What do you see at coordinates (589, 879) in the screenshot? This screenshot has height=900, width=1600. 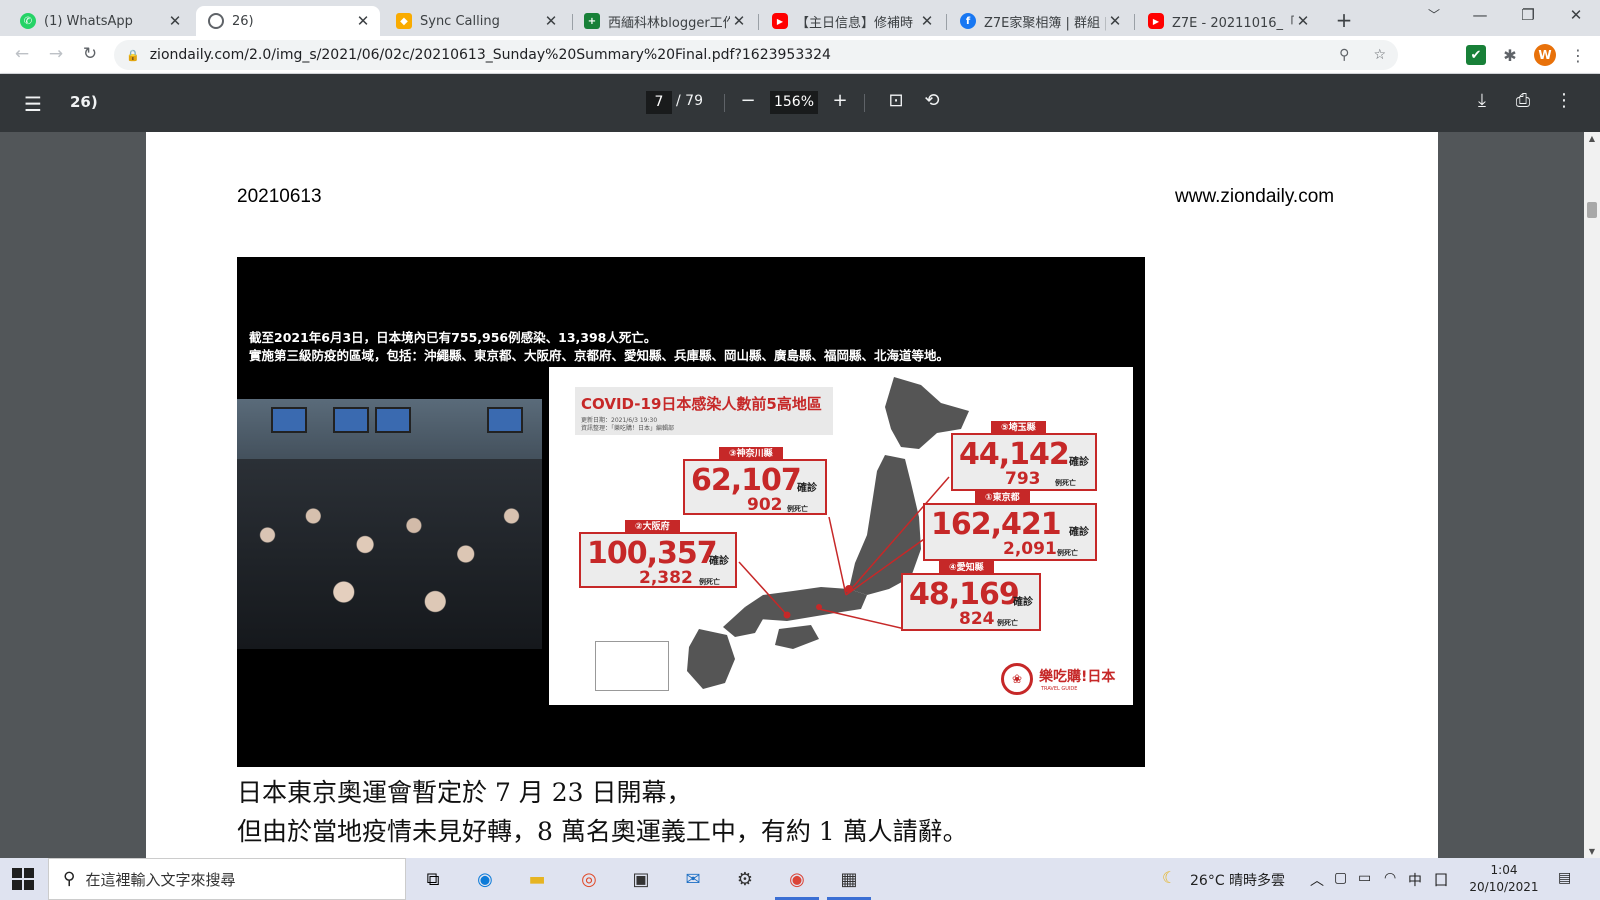 I see `chromium-app-icon: ◎` at bounding box center [589, 879].